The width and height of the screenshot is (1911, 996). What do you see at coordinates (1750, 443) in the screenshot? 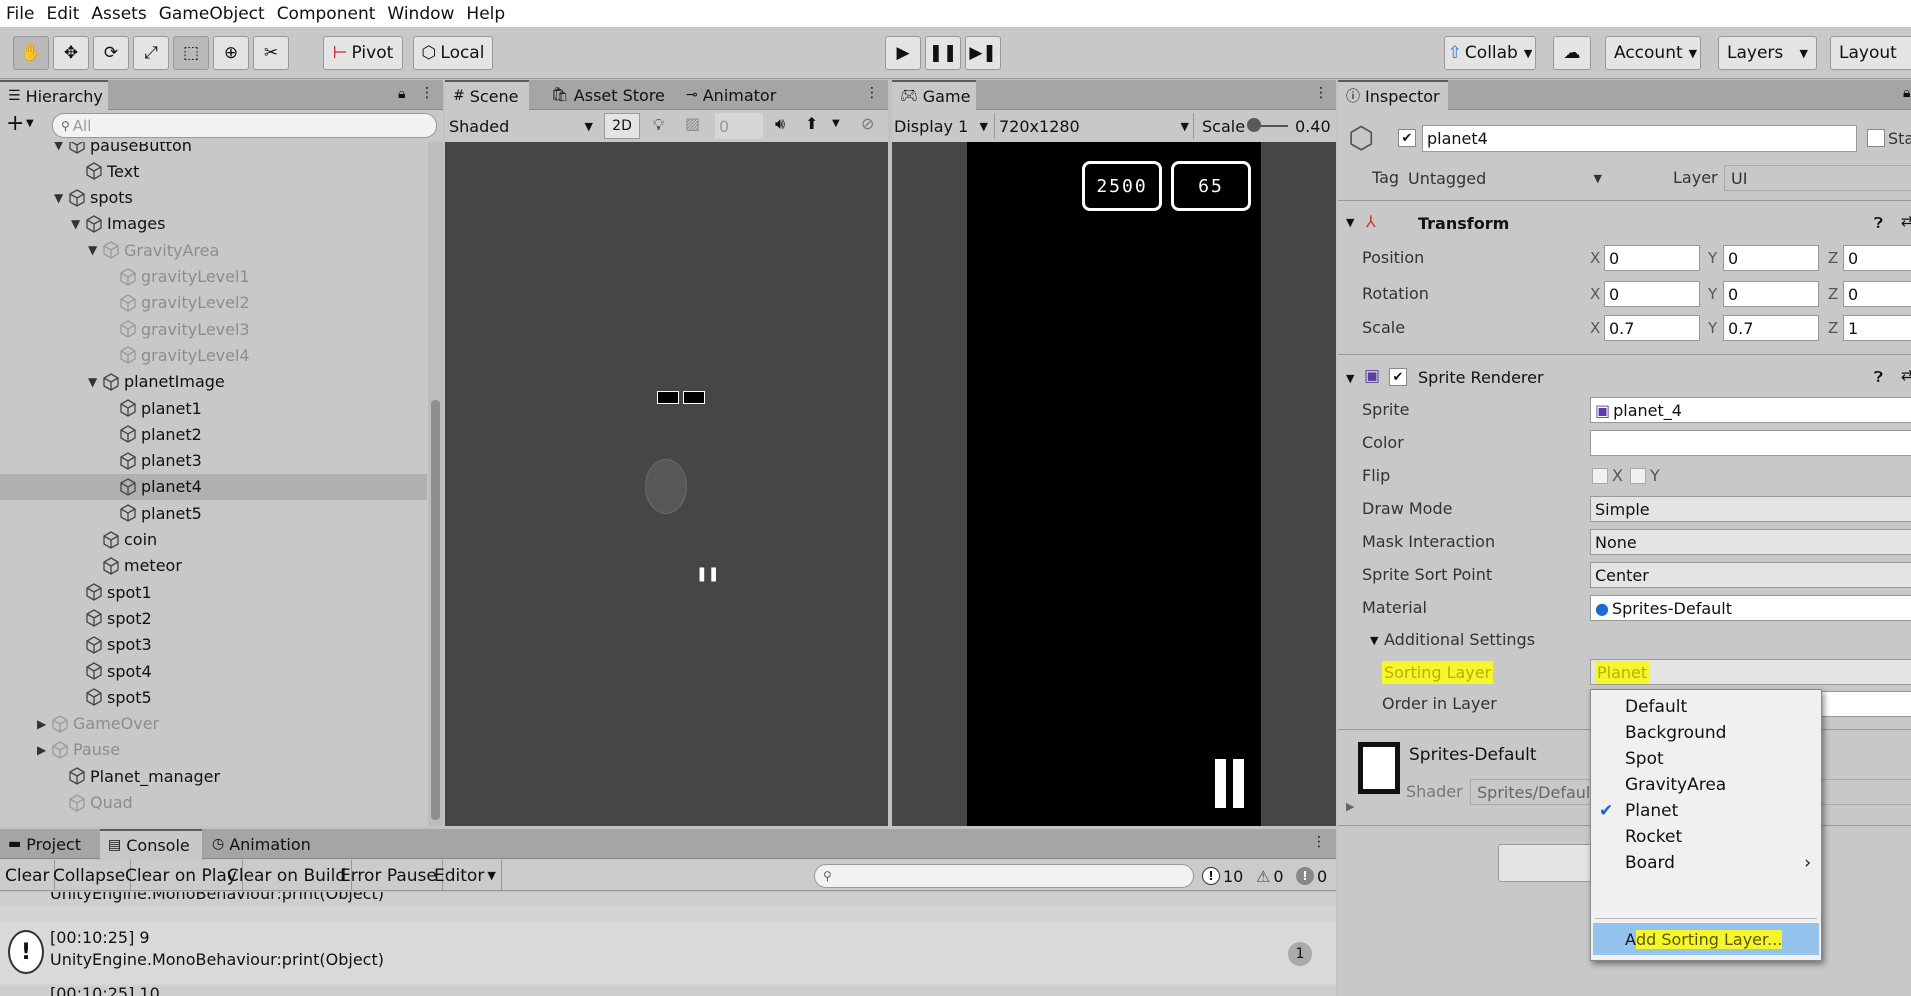
I see `color-field` at bounding box center [1750, 443].